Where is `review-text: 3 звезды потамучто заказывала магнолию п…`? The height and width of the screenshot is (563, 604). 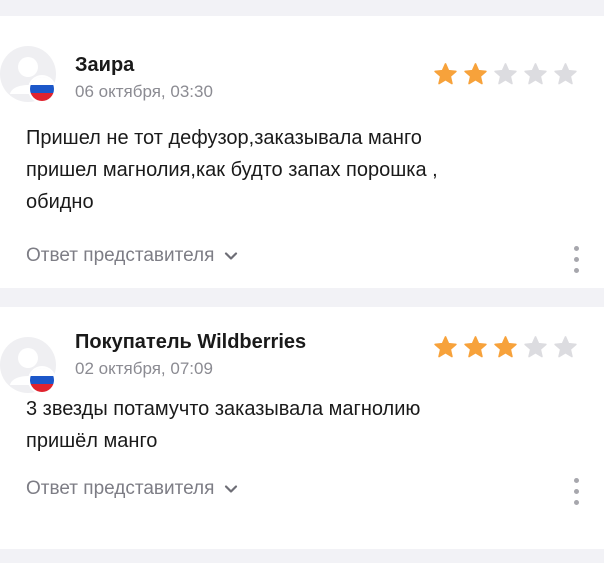
review-text: 3 звезды потамучто заказывала магнолию п… is located at coordinates (305, 425).